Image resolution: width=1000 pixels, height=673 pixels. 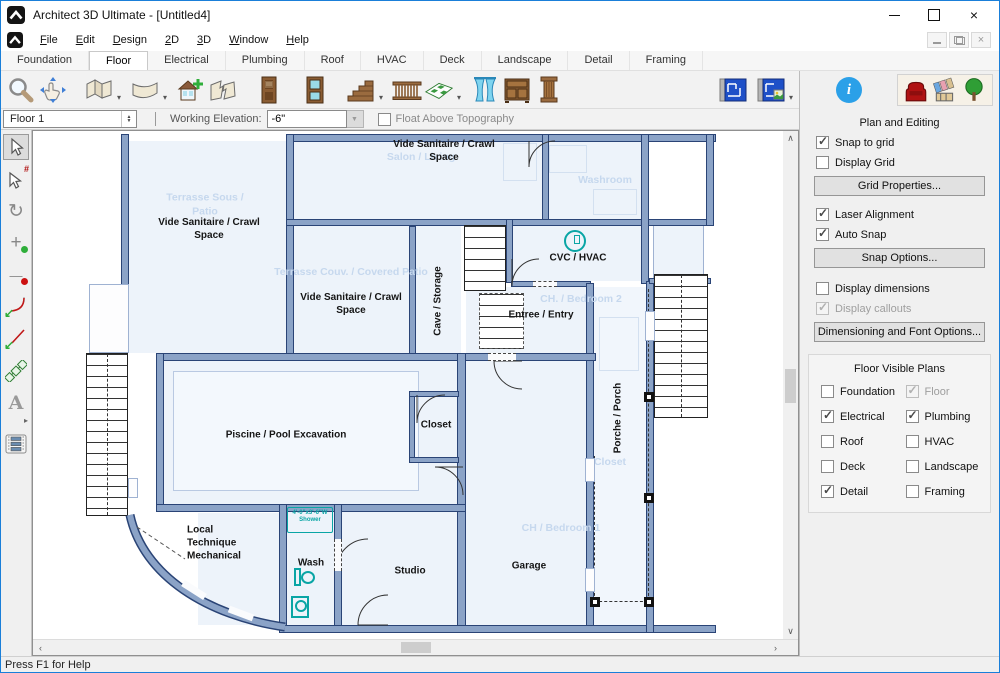 What do you see at coordinates (129, 121) in the screenshot?
I see `spinner-down-icon: ▼` at bounding box center [129, 121].